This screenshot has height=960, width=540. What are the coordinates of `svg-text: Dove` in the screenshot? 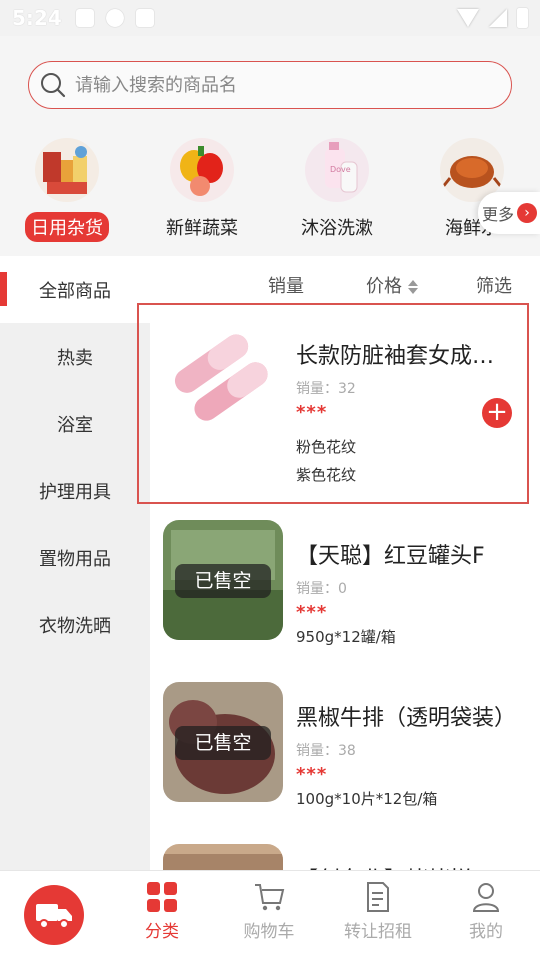 It's located at (340, 169).